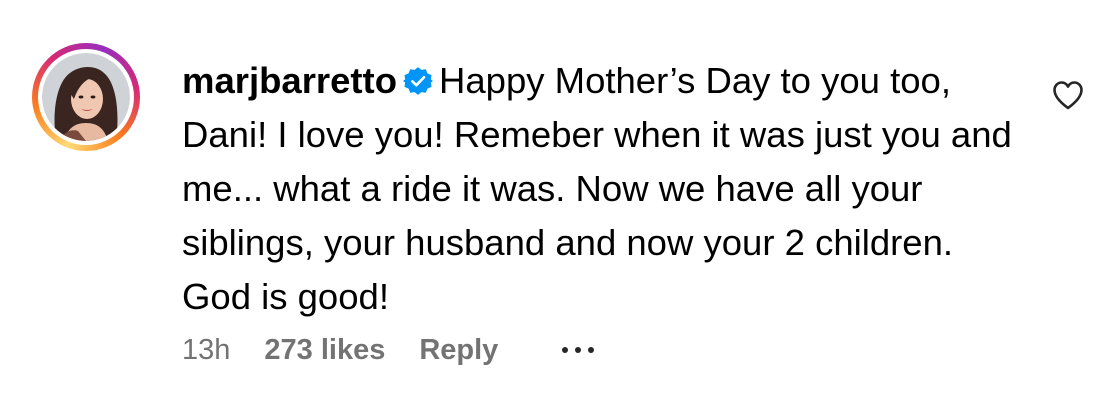 This screenshot has width=1120, height=417. Describe the element at coordinates (289, 80) in the screenshot. I see `username-link: marjbarretto` at that location.